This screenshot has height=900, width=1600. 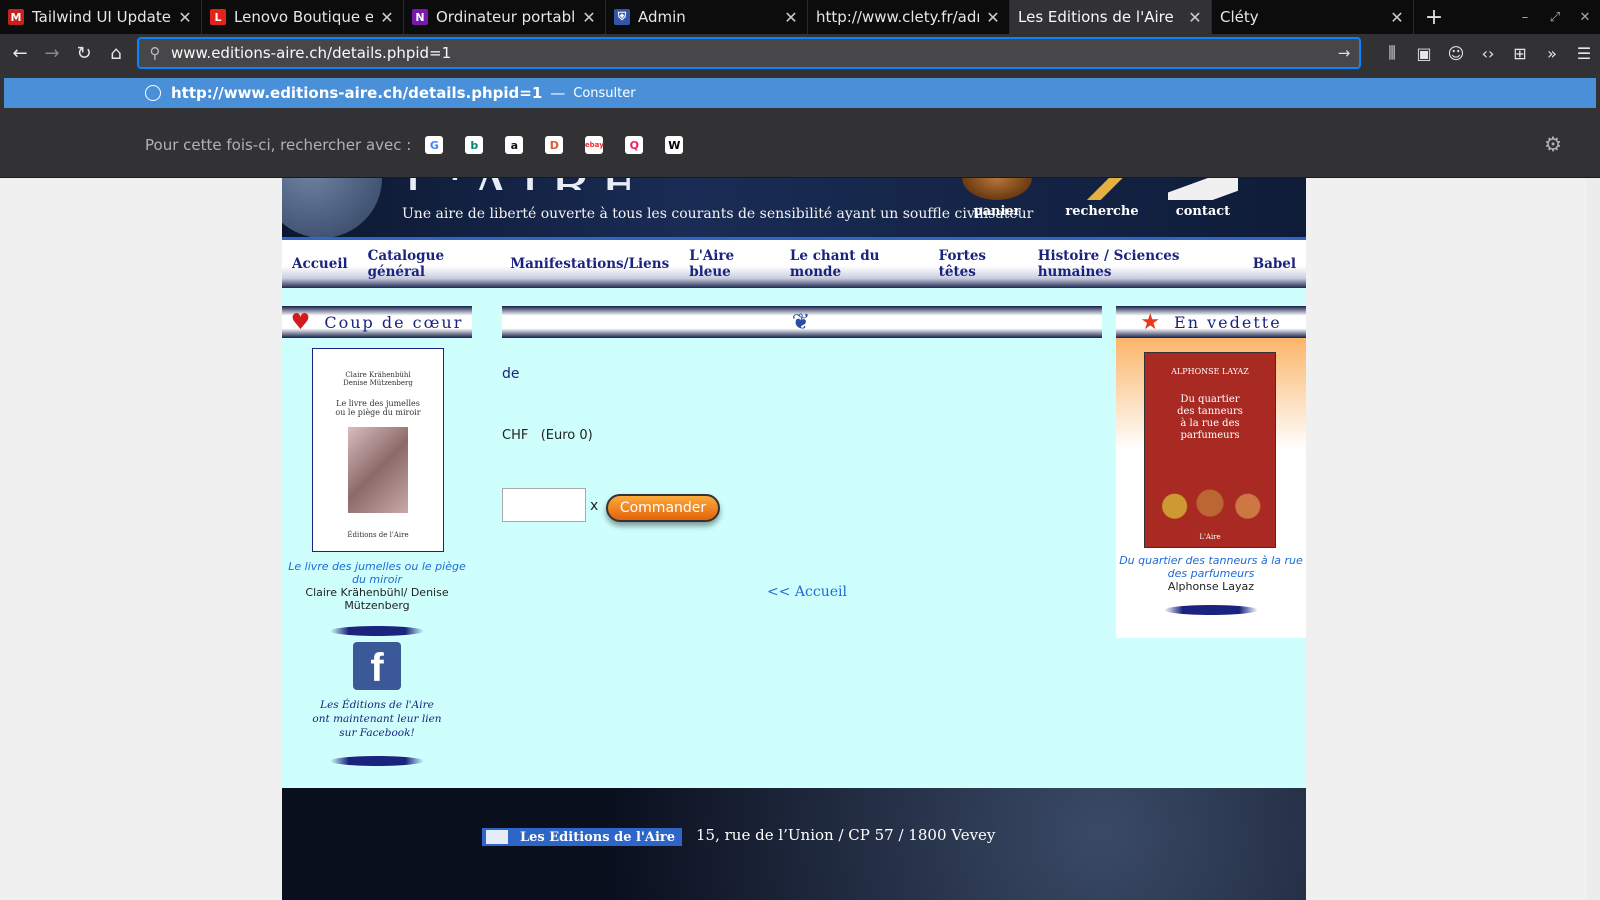 I want to click on shield-icon: ⛨, so click(x=622, y=17).